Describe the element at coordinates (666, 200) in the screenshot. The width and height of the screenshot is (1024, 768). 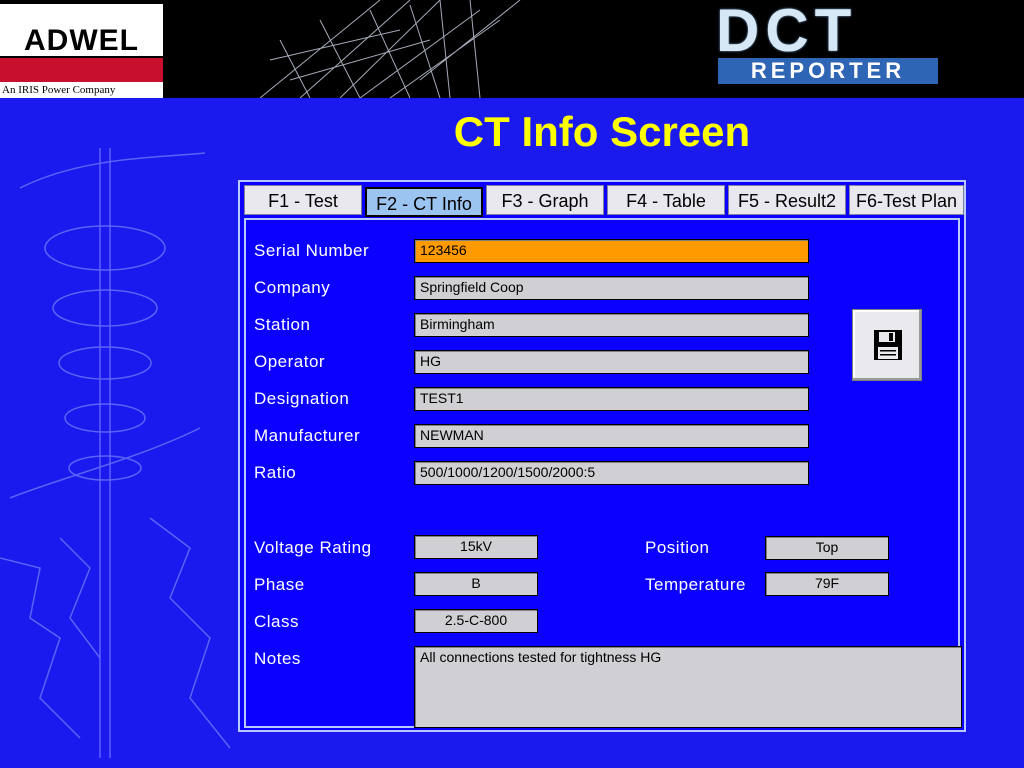
I see `tab-table: F4 - Table` at that location.